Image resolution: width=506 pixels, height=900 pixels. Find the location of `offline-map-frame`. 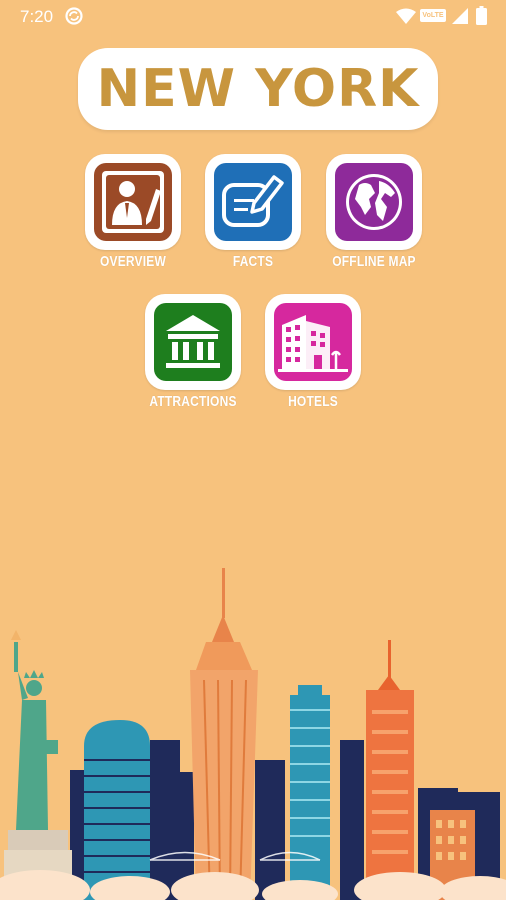

offline-map-frame is located at coordinates (374, 202).